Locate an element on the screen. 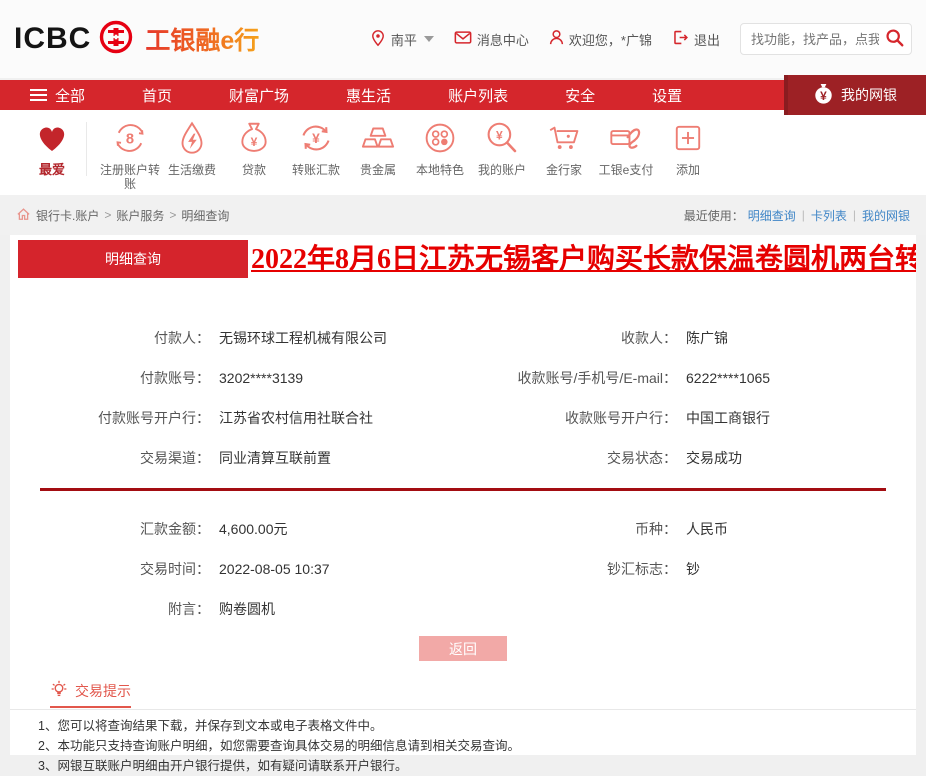 This screenshot has height=776, width=926. nav-item-life: 惠生活 is located at coordinates (368, 95).